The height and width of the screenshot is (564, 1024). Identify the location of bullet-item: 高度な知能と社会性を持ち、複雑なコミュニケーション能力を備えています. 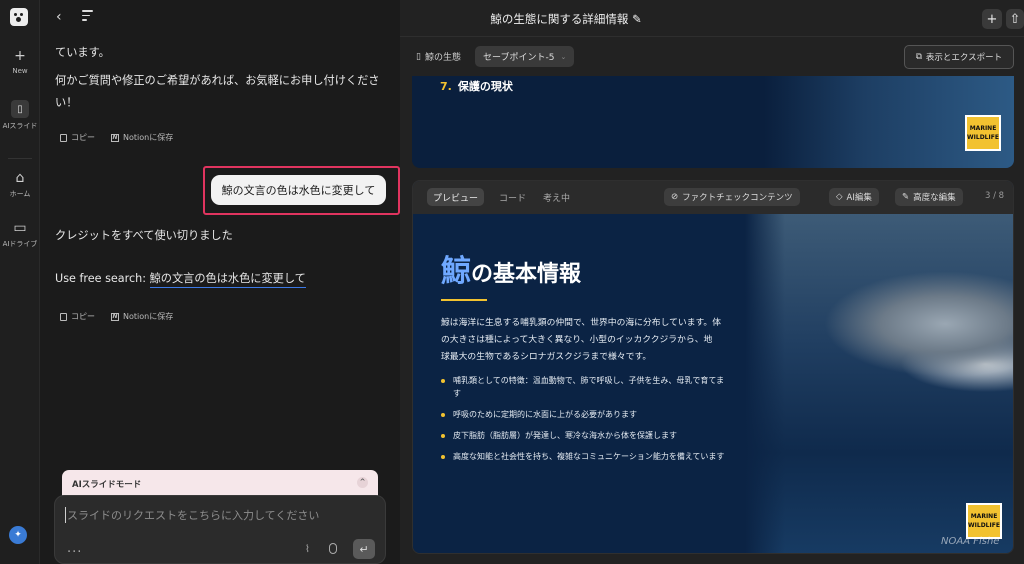
(586, 456).